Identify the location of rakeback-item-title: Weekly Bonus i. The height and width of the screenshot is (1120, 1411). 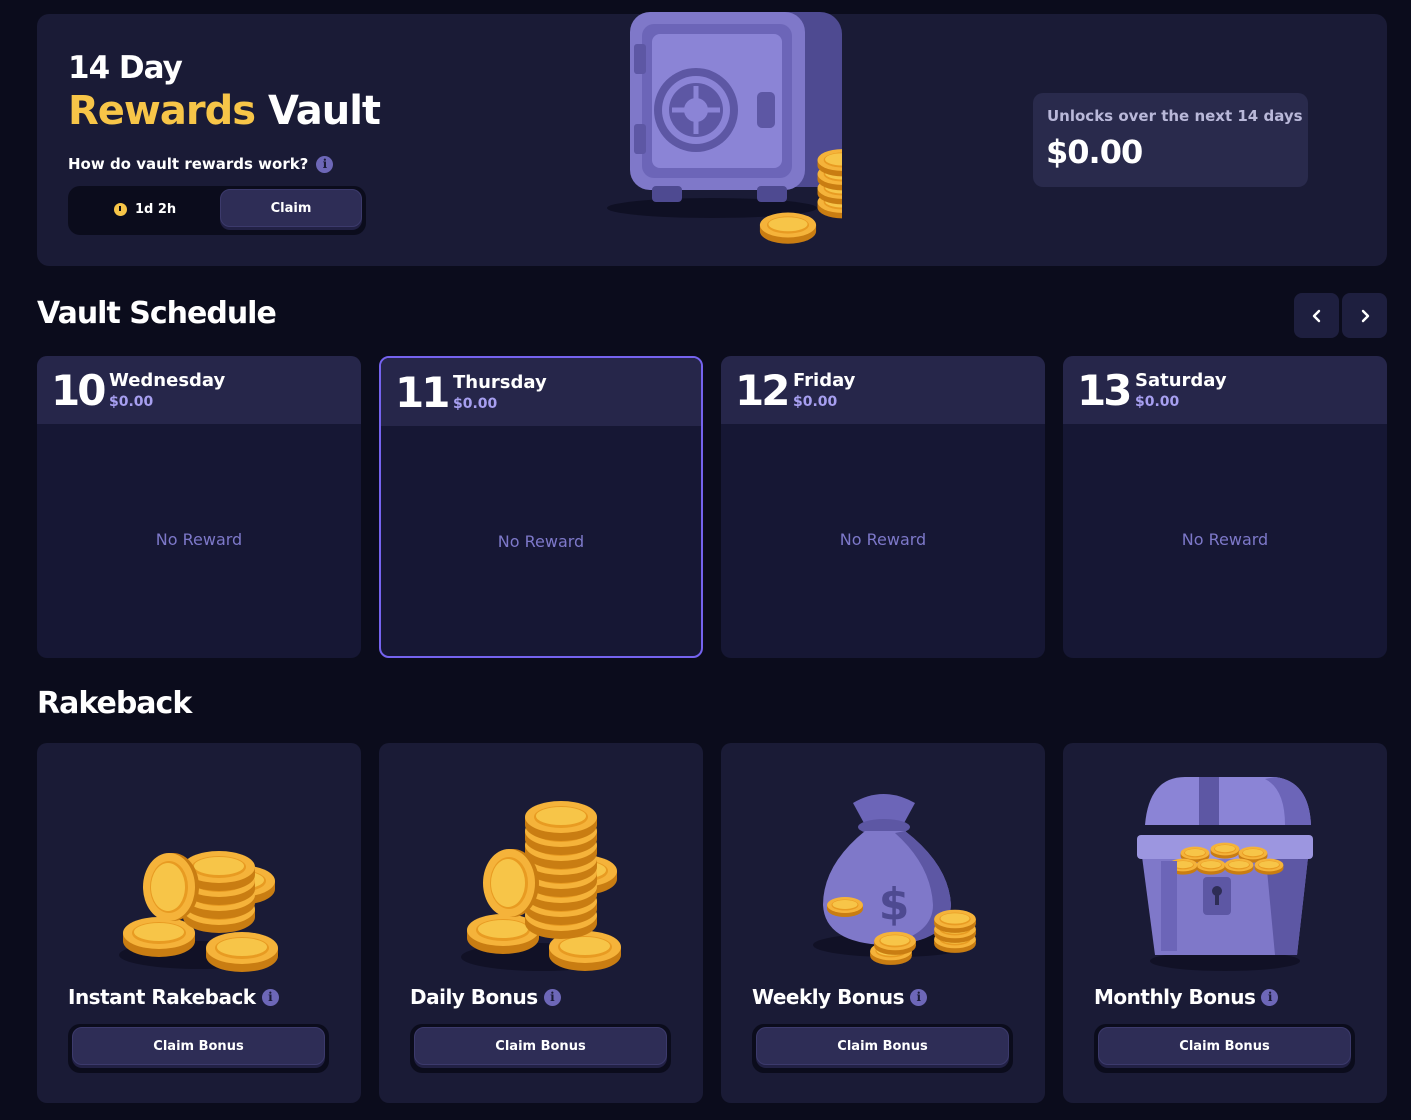
(839, 997).